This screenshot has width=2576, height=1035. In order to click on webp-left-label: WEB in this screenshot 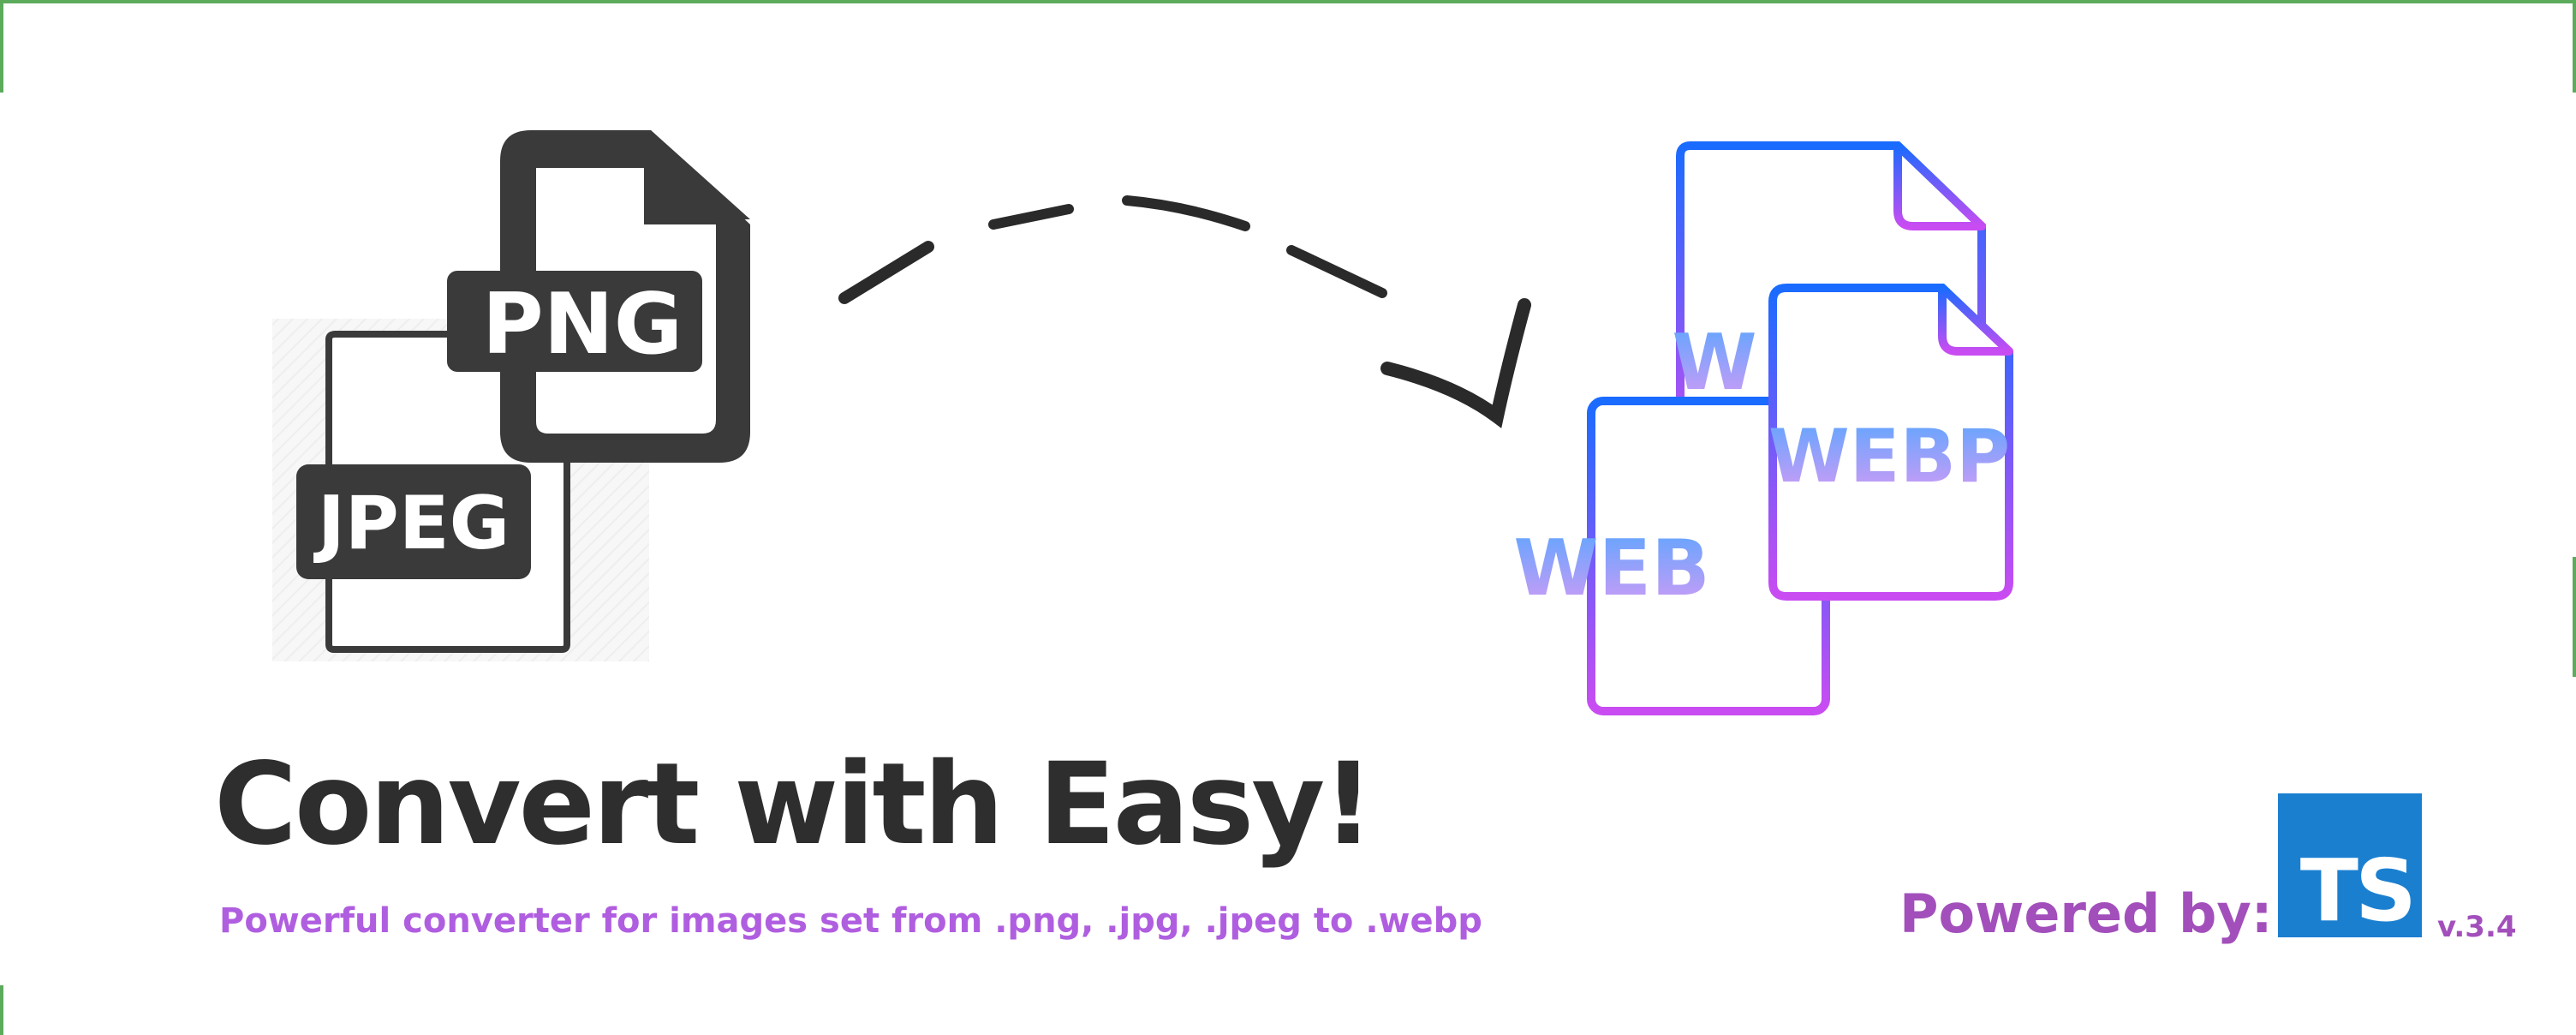, I will do `click(1611, 568)`.